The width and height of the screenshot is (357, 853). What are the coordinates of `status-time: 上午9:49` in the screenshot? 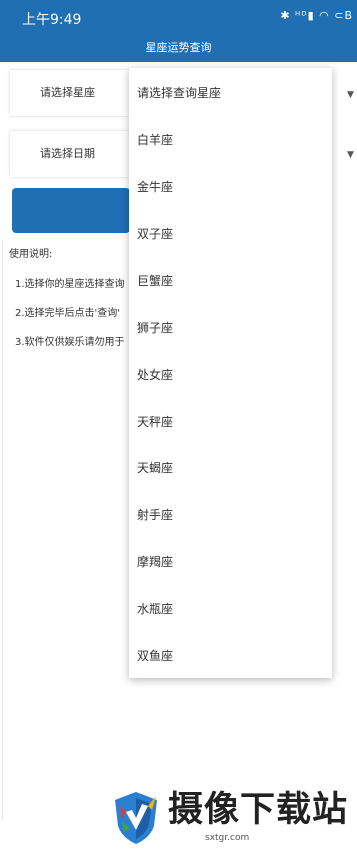 It's located at (52, 20).